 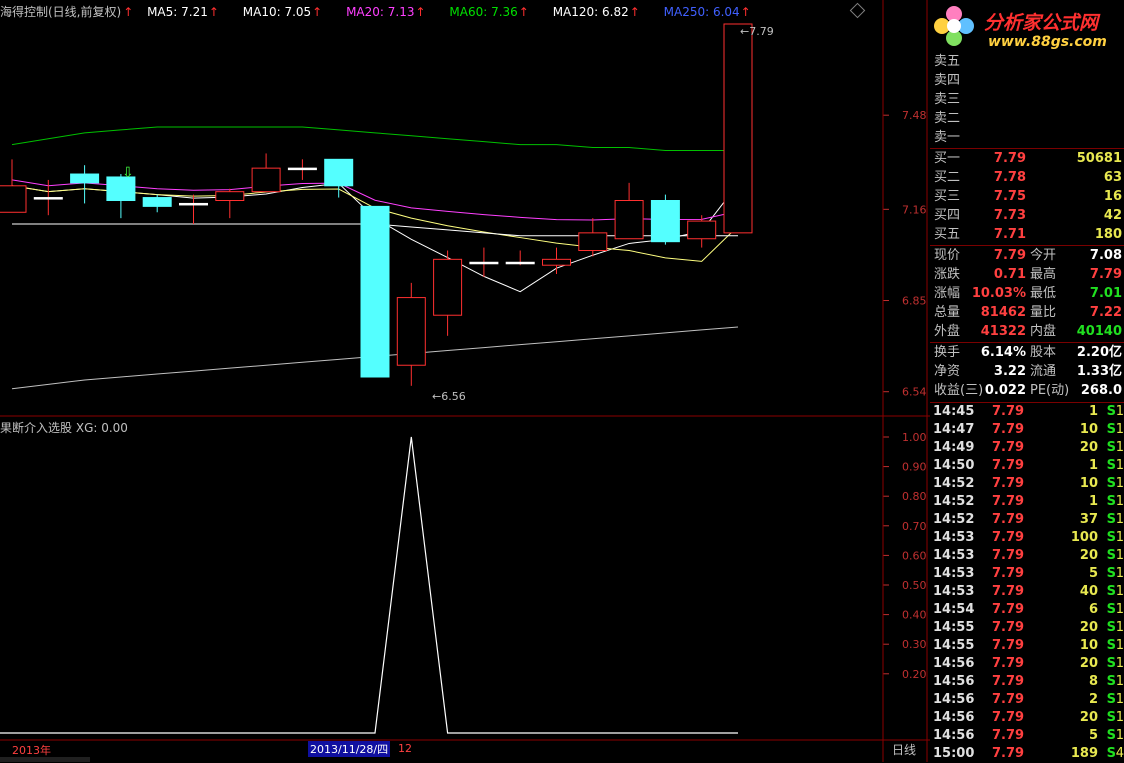 I want to click on cursor-date-label: 2013/11/28/四, so click(x=349, y=749).